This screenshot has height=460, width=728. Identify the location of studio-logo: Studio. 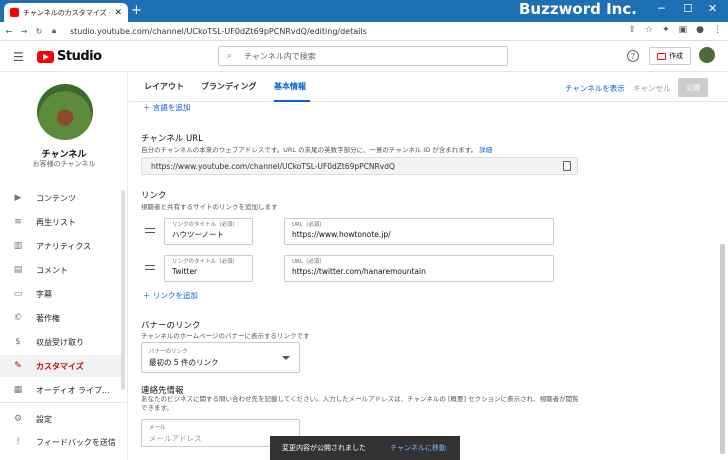
(69, 56).